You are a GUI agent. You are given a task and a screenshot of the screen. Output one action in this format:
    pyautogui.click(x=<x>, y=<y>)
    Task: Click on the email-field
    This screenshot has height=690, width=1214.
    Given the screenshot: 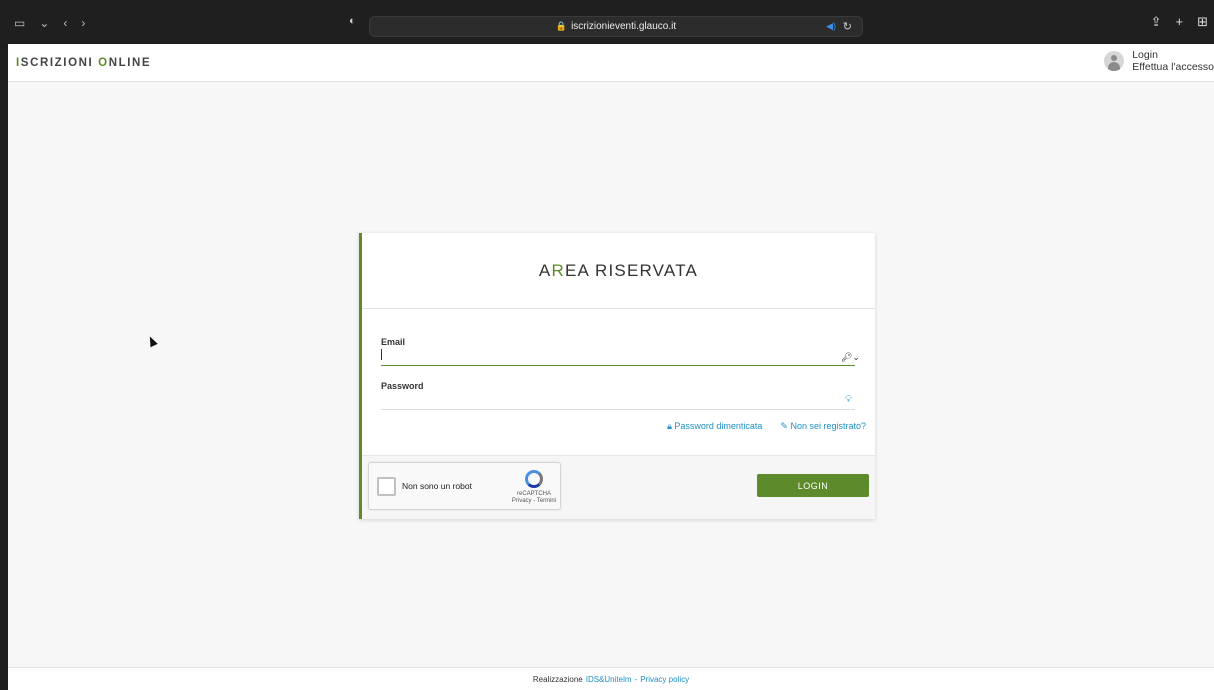 What is the action you would take?
    pyautogui.click(x=618, y=355)
    